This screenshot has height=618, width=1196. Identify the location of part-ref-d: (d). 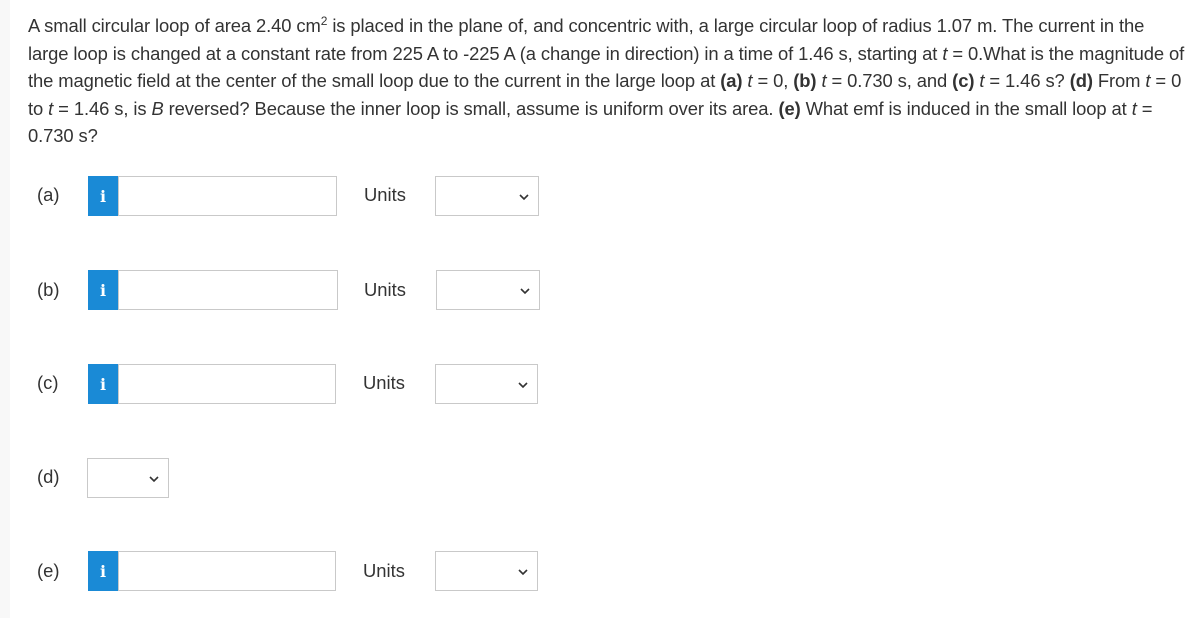
(1081, 80).